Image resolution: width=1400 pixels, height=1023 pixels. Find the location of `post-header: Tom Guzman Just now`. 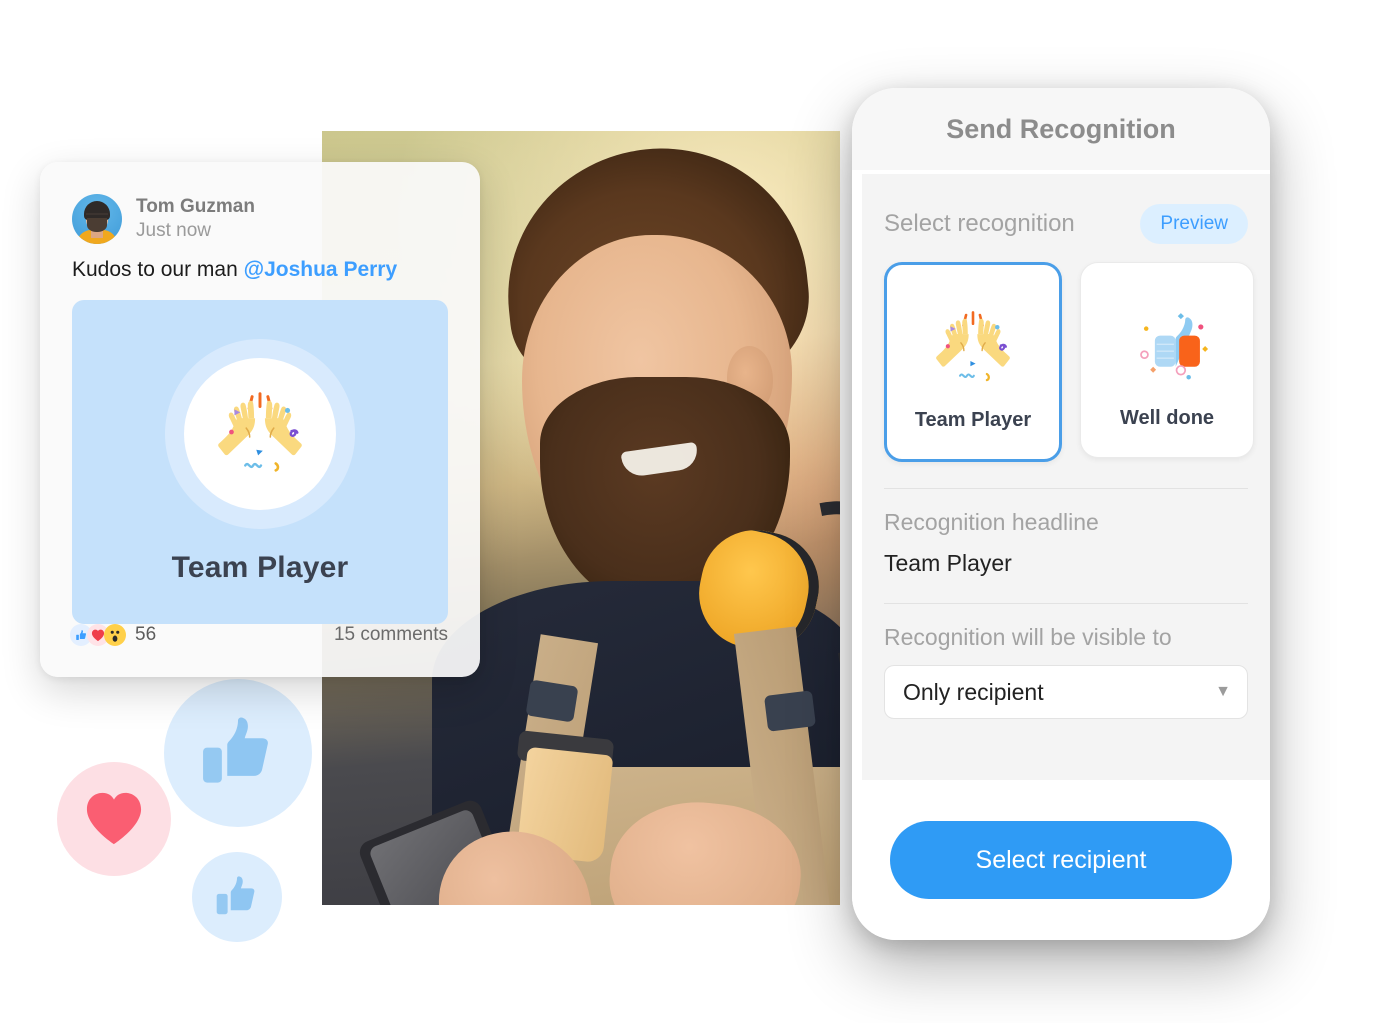

post-header: Tom Guzman Just now is located at coordinates (260, 203).